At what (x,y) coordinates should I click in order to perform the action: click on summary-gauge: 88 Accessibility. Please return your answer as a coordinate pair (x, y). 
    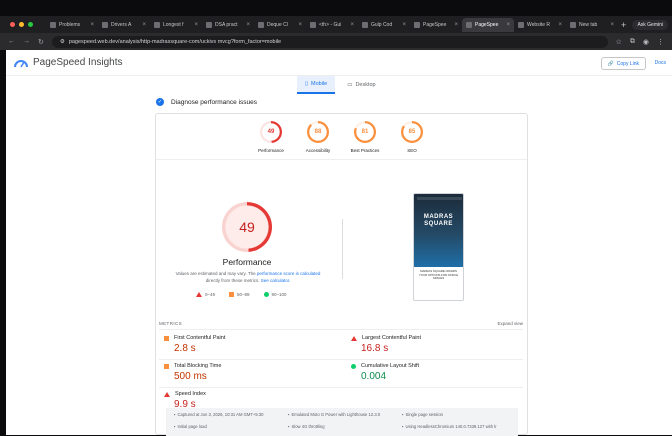
    Looking at the image, I should click on (318, 137).